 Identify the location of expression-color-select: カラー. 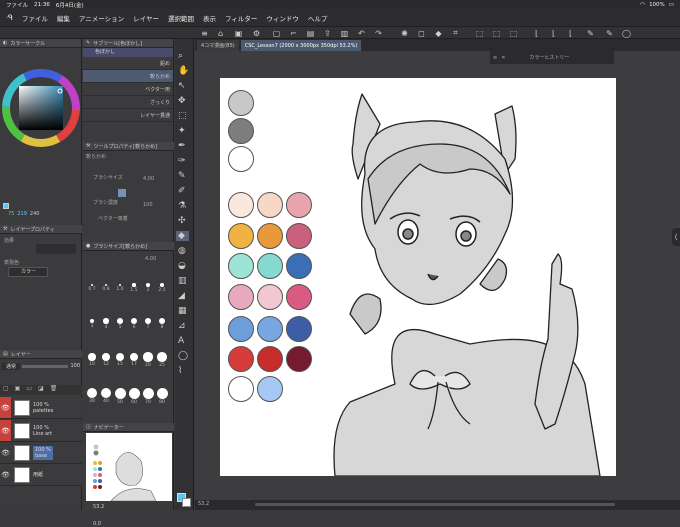
(28, 272).